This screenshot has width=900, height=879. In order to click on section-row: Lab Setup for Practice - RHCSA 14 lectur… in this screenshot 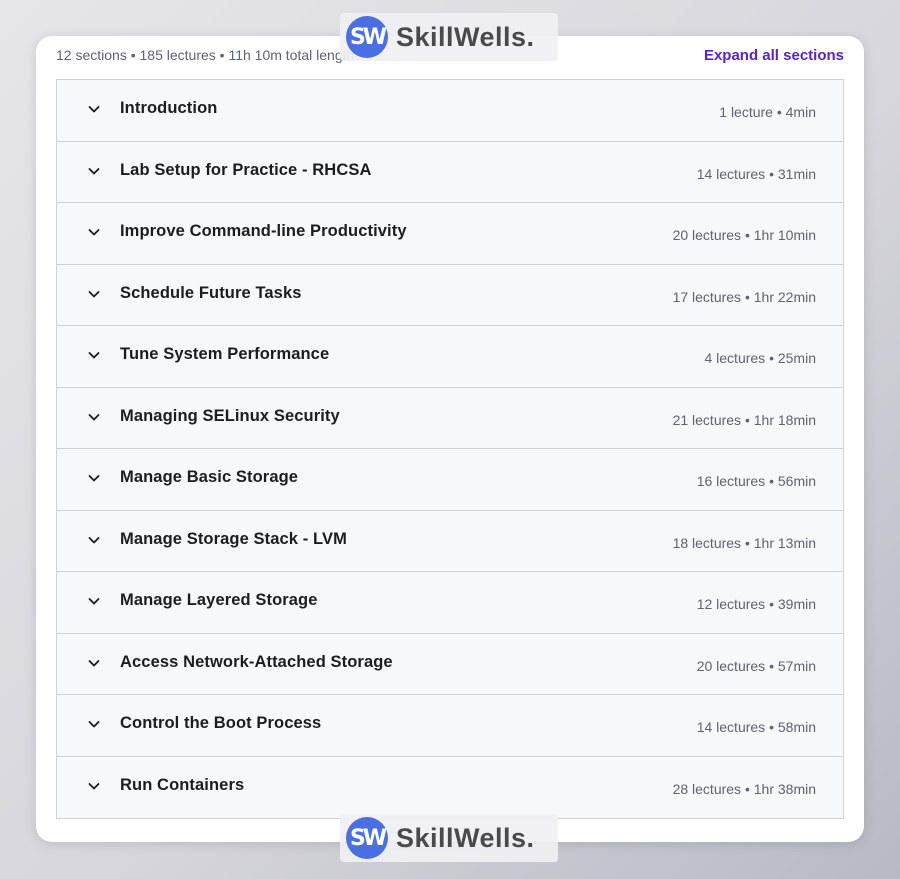, I will do `click(450, 172)`.